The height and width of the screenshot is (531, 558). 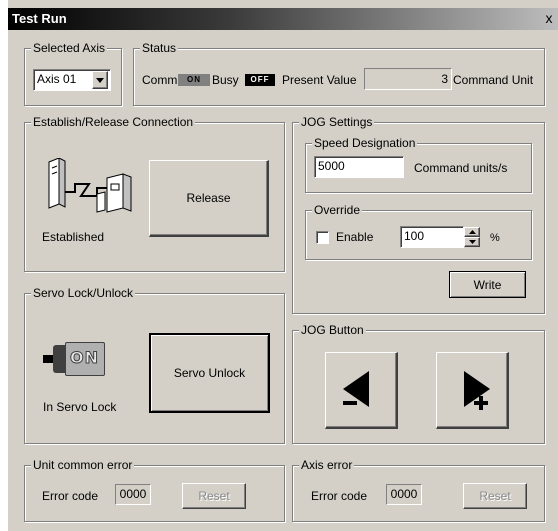 I want to click on servo-on-icon: ON, so click(x=76, y=359).